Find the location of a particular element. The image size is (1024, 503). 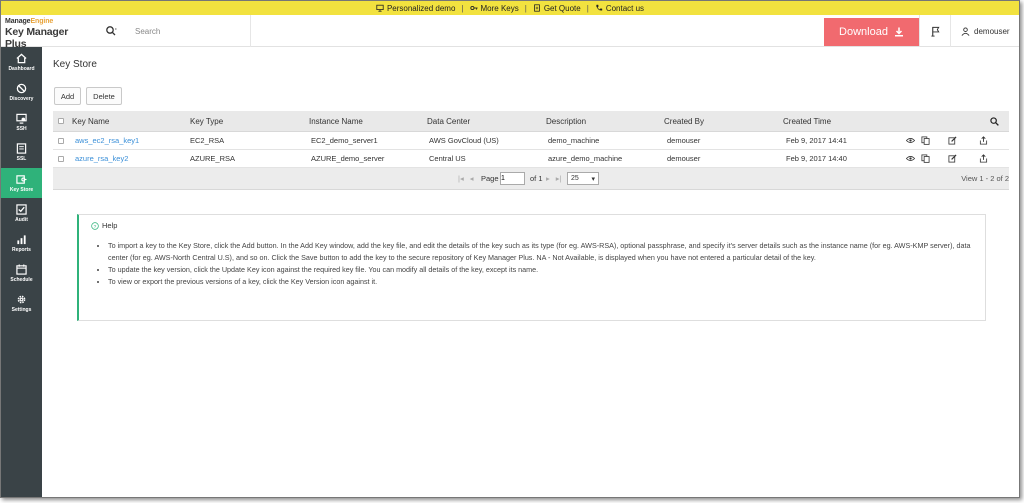

get-quote-link: Get Quote is located at coordinates (557, 8).